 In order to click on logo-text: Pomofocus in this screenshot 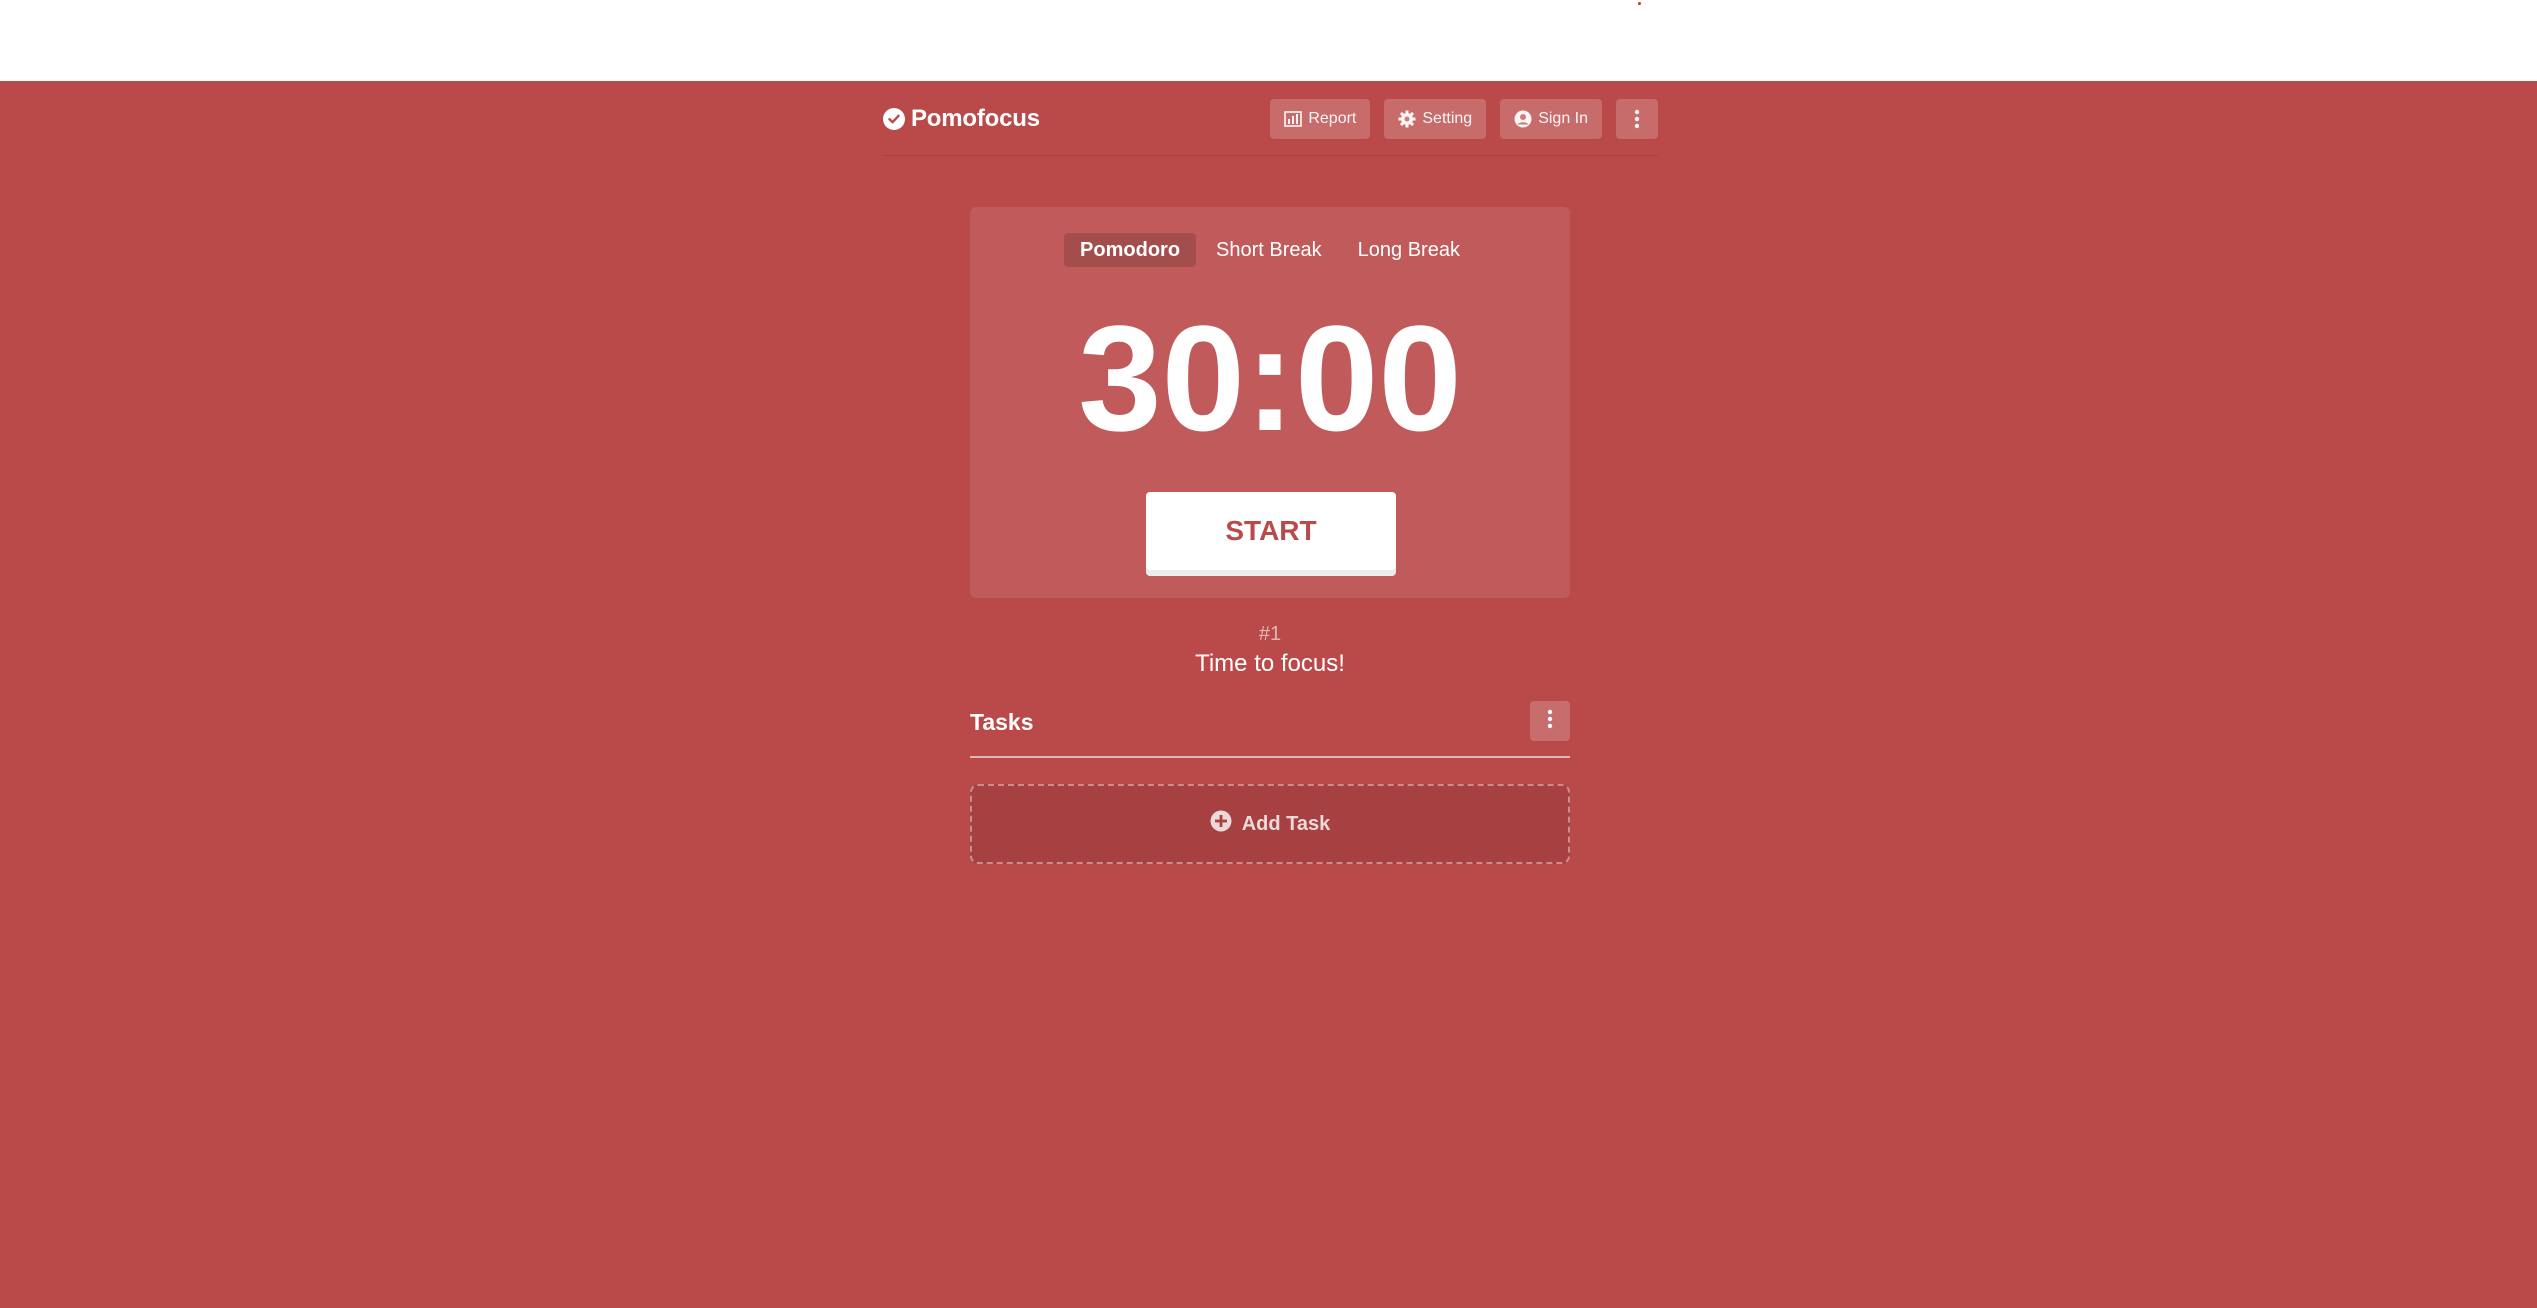, I will do `click(975, 118)`.